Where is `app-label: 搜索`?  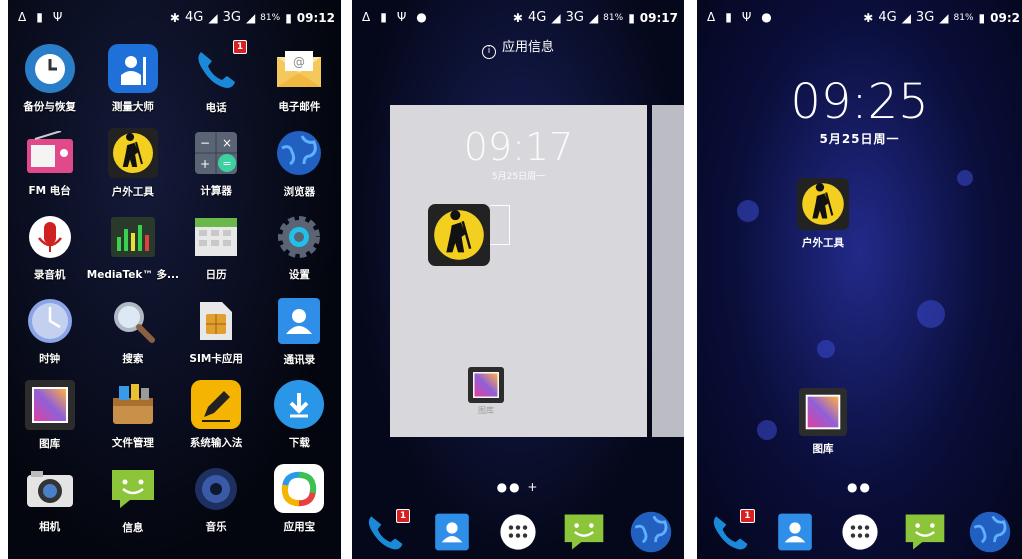
app-label: 搜索 is located at coordinates (133, 359).